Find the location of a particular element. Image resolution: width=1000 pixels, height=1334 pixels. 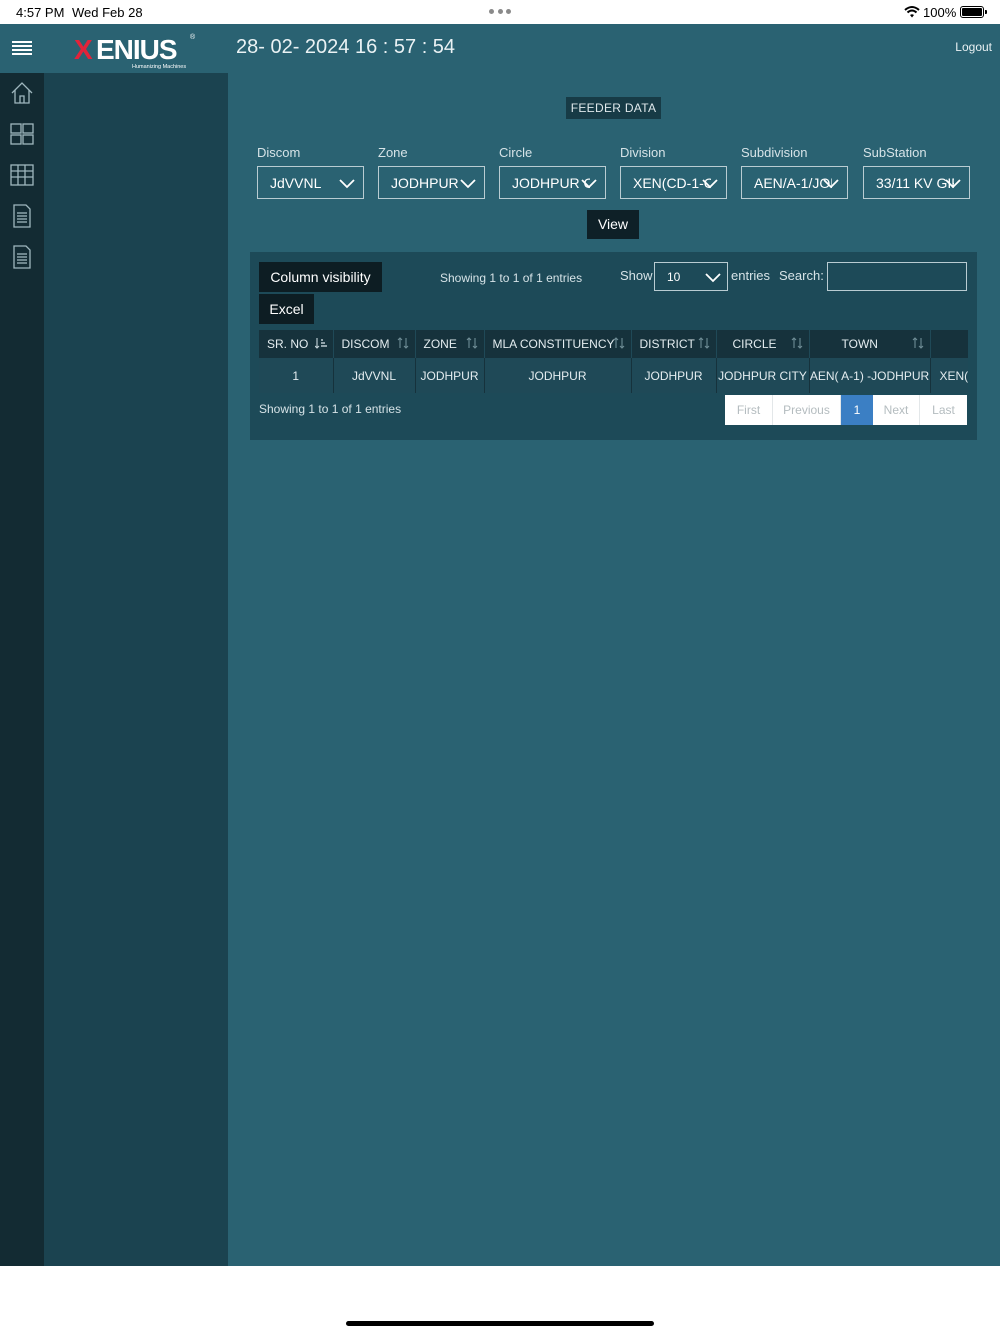

page-title: FEEDER DATA is located at coordinates (613, 108).